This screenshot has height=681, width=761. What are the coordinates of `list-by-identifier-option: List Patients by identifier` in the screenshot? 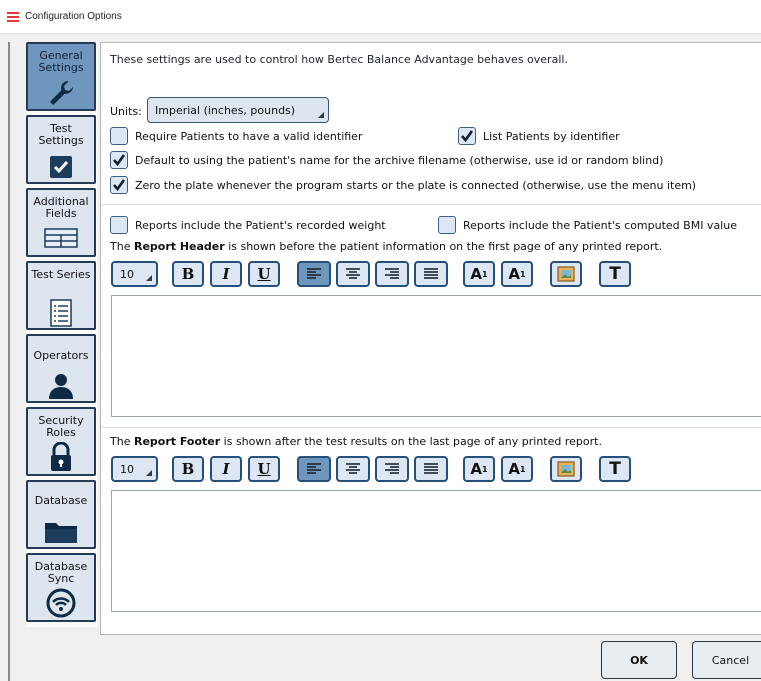 It's located at (539, 136).